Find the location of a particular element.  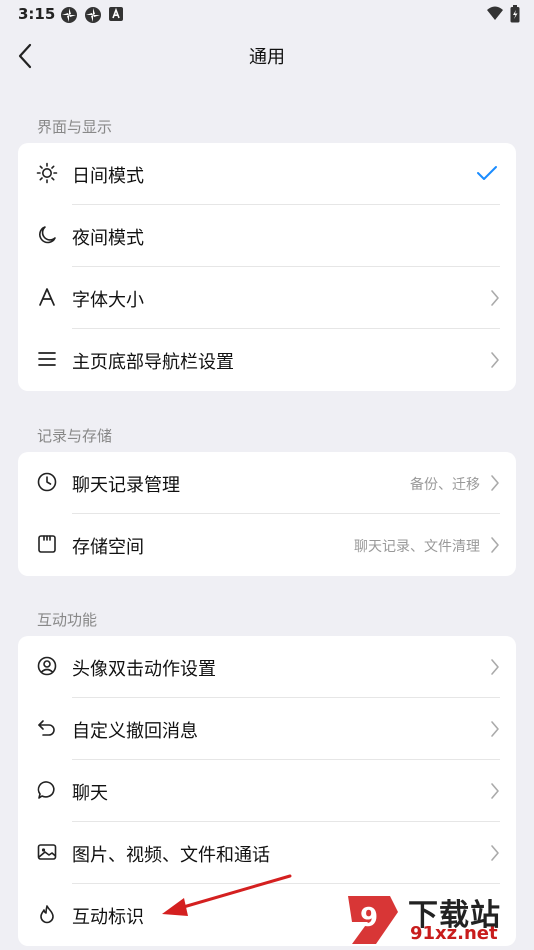

row-font-size: 字体大小 is located at coordinates (267, 298).